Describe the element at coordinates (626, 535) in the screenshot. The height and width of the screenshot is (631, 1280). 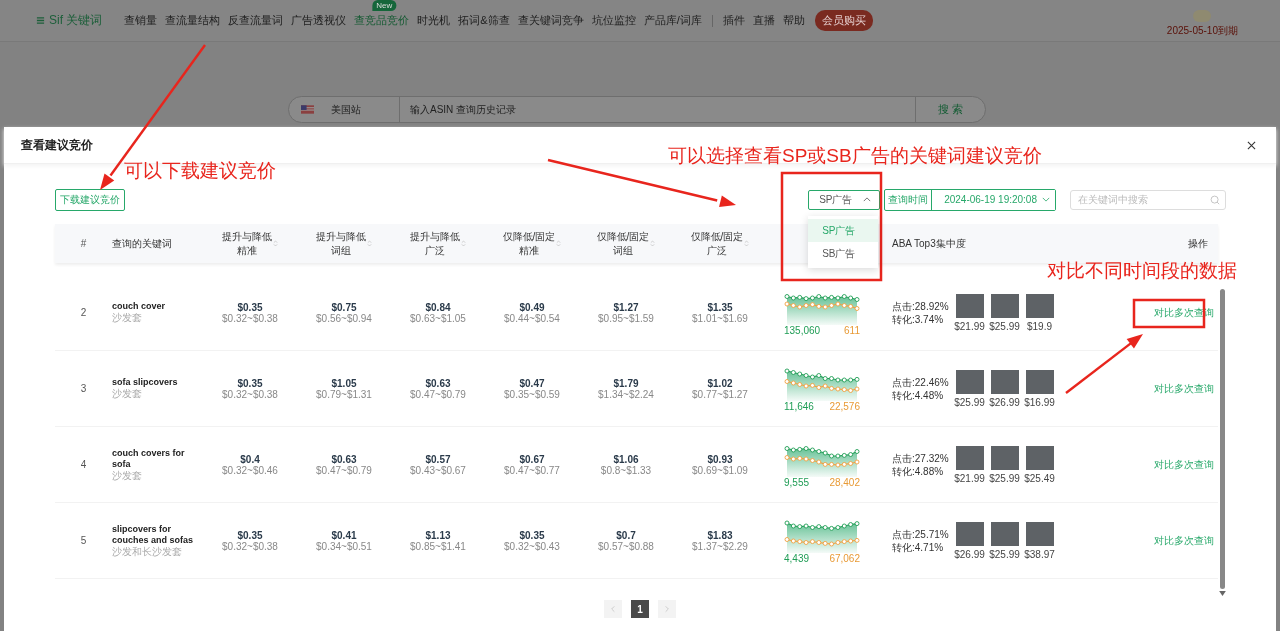
I see `suggested-bid: $0.7` at that location.